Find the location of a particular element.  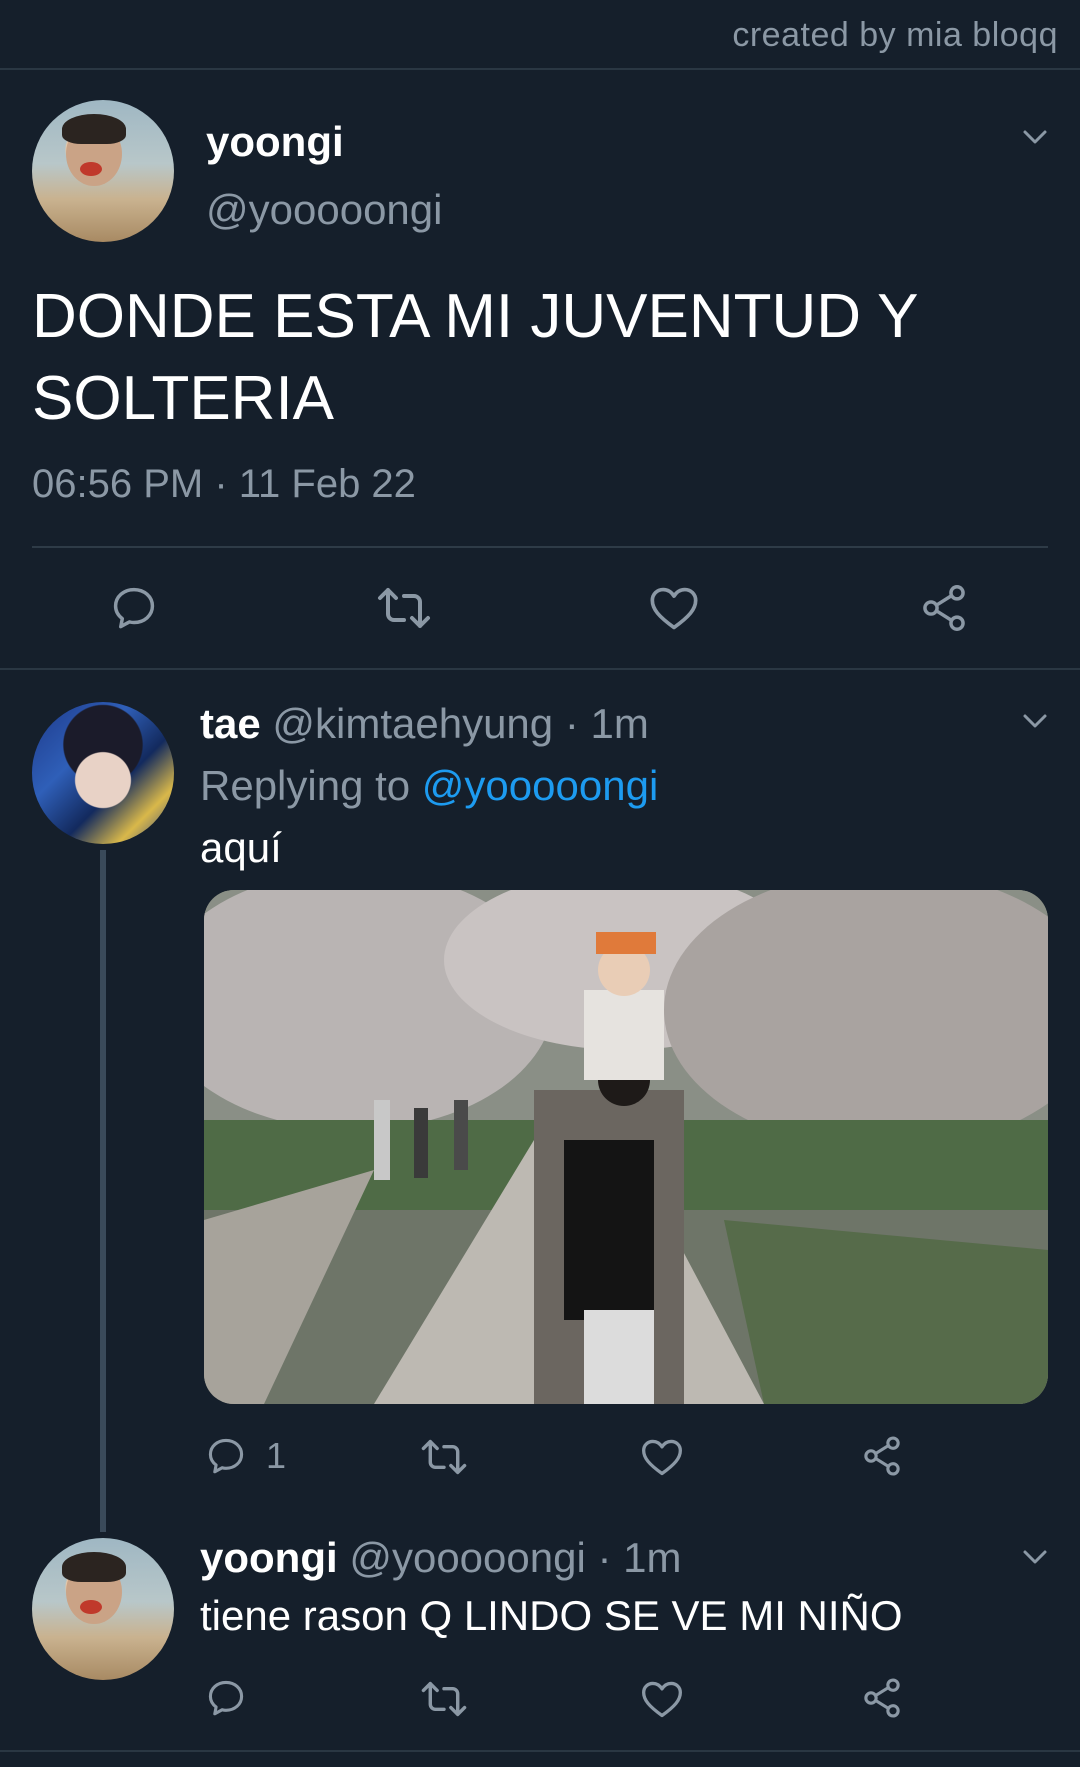

replying-handle-link: @yooooongi is located at coordinates (540, 785).